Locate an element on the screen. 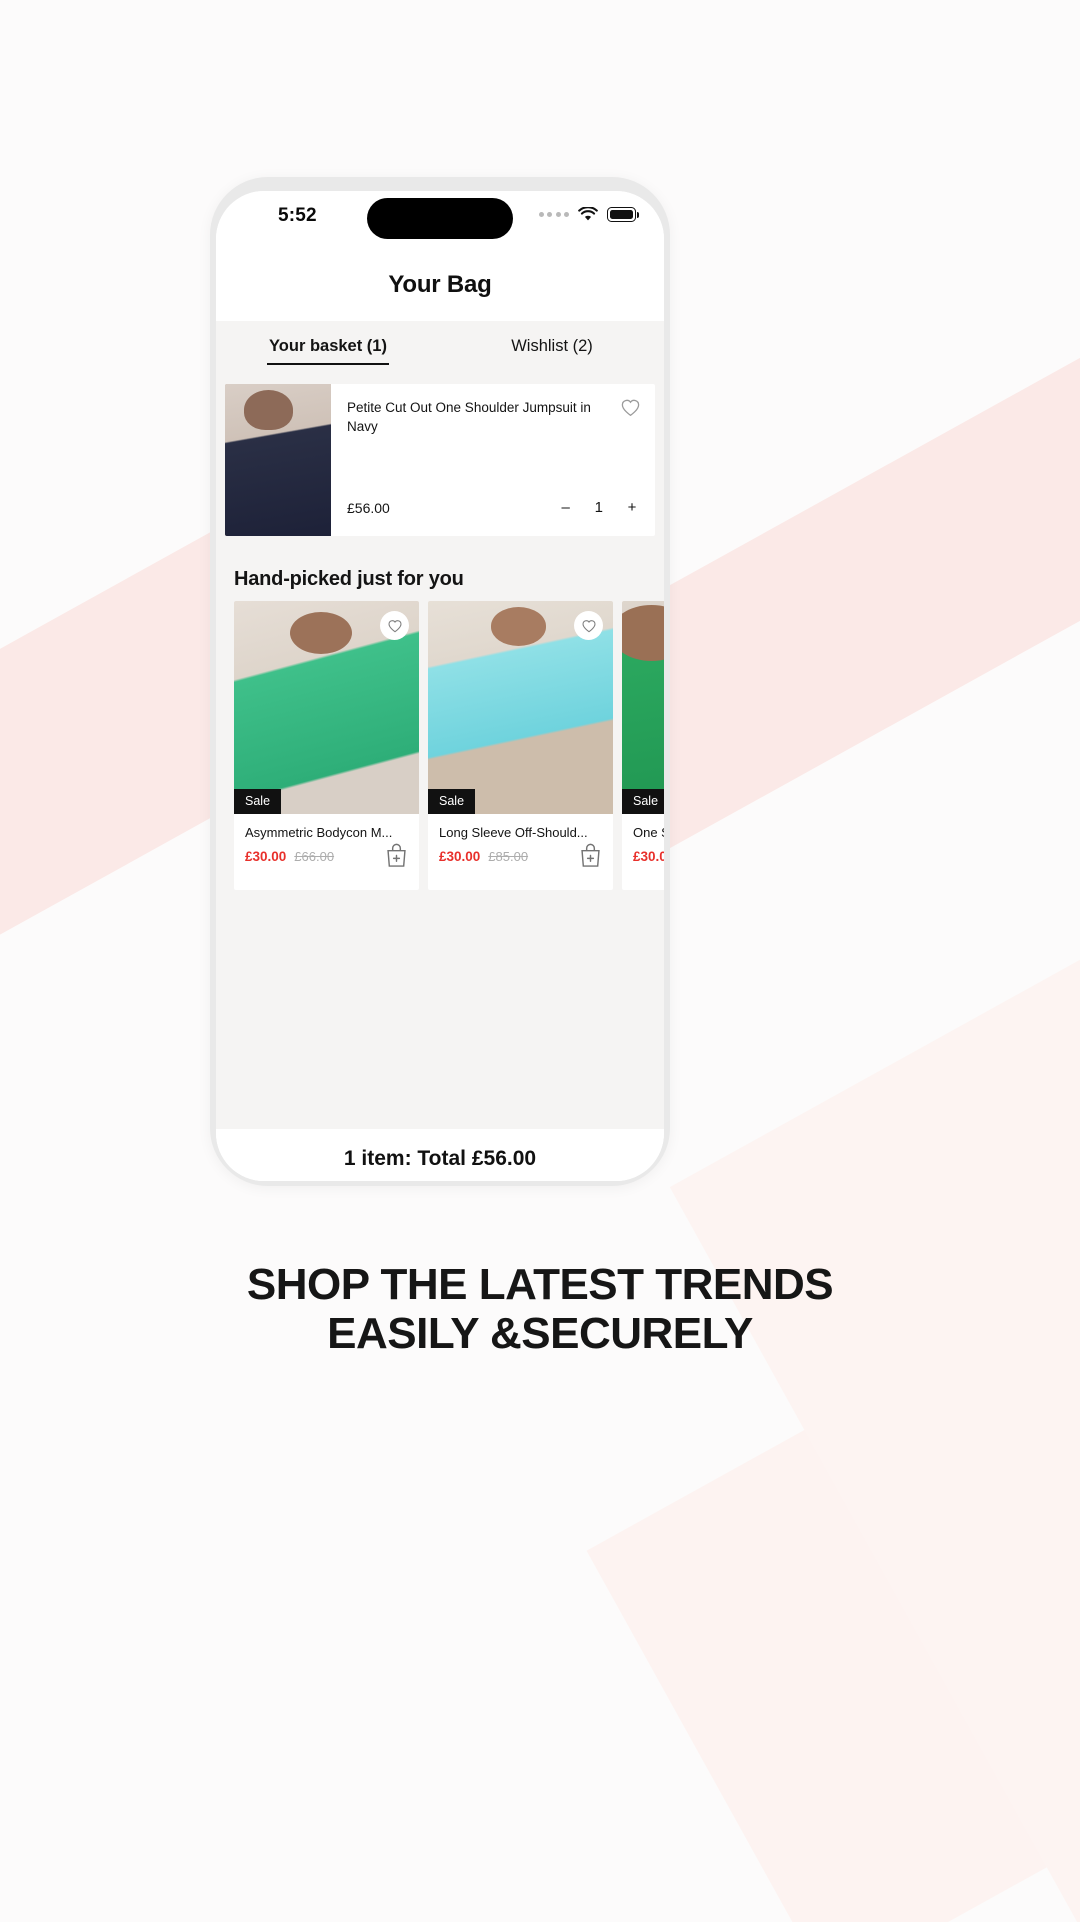  tab-wishlist-label: Wishlist (2) is located at coordinates (552, 346).